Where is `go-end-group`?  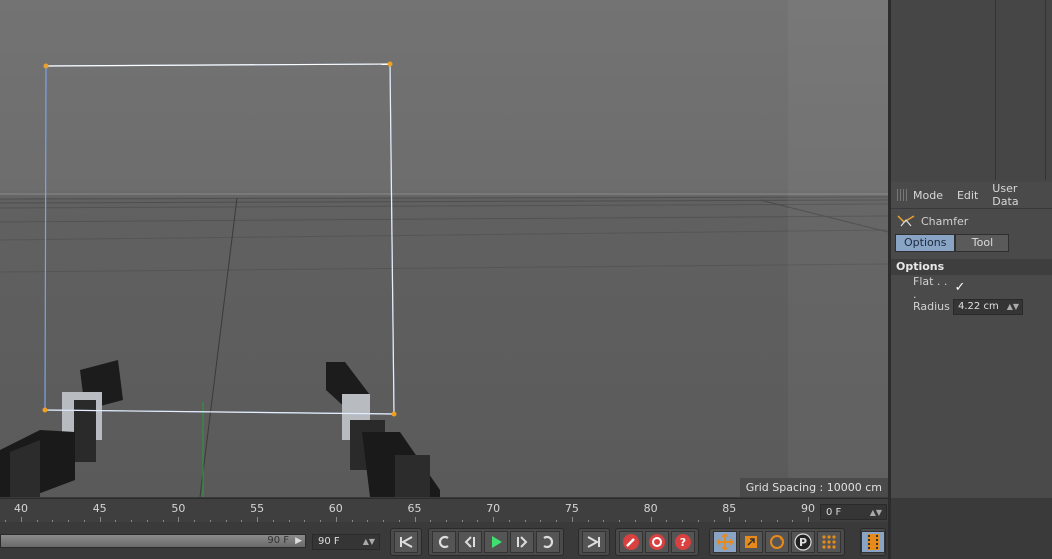
go-end-group is located at coordinates (594, 542).